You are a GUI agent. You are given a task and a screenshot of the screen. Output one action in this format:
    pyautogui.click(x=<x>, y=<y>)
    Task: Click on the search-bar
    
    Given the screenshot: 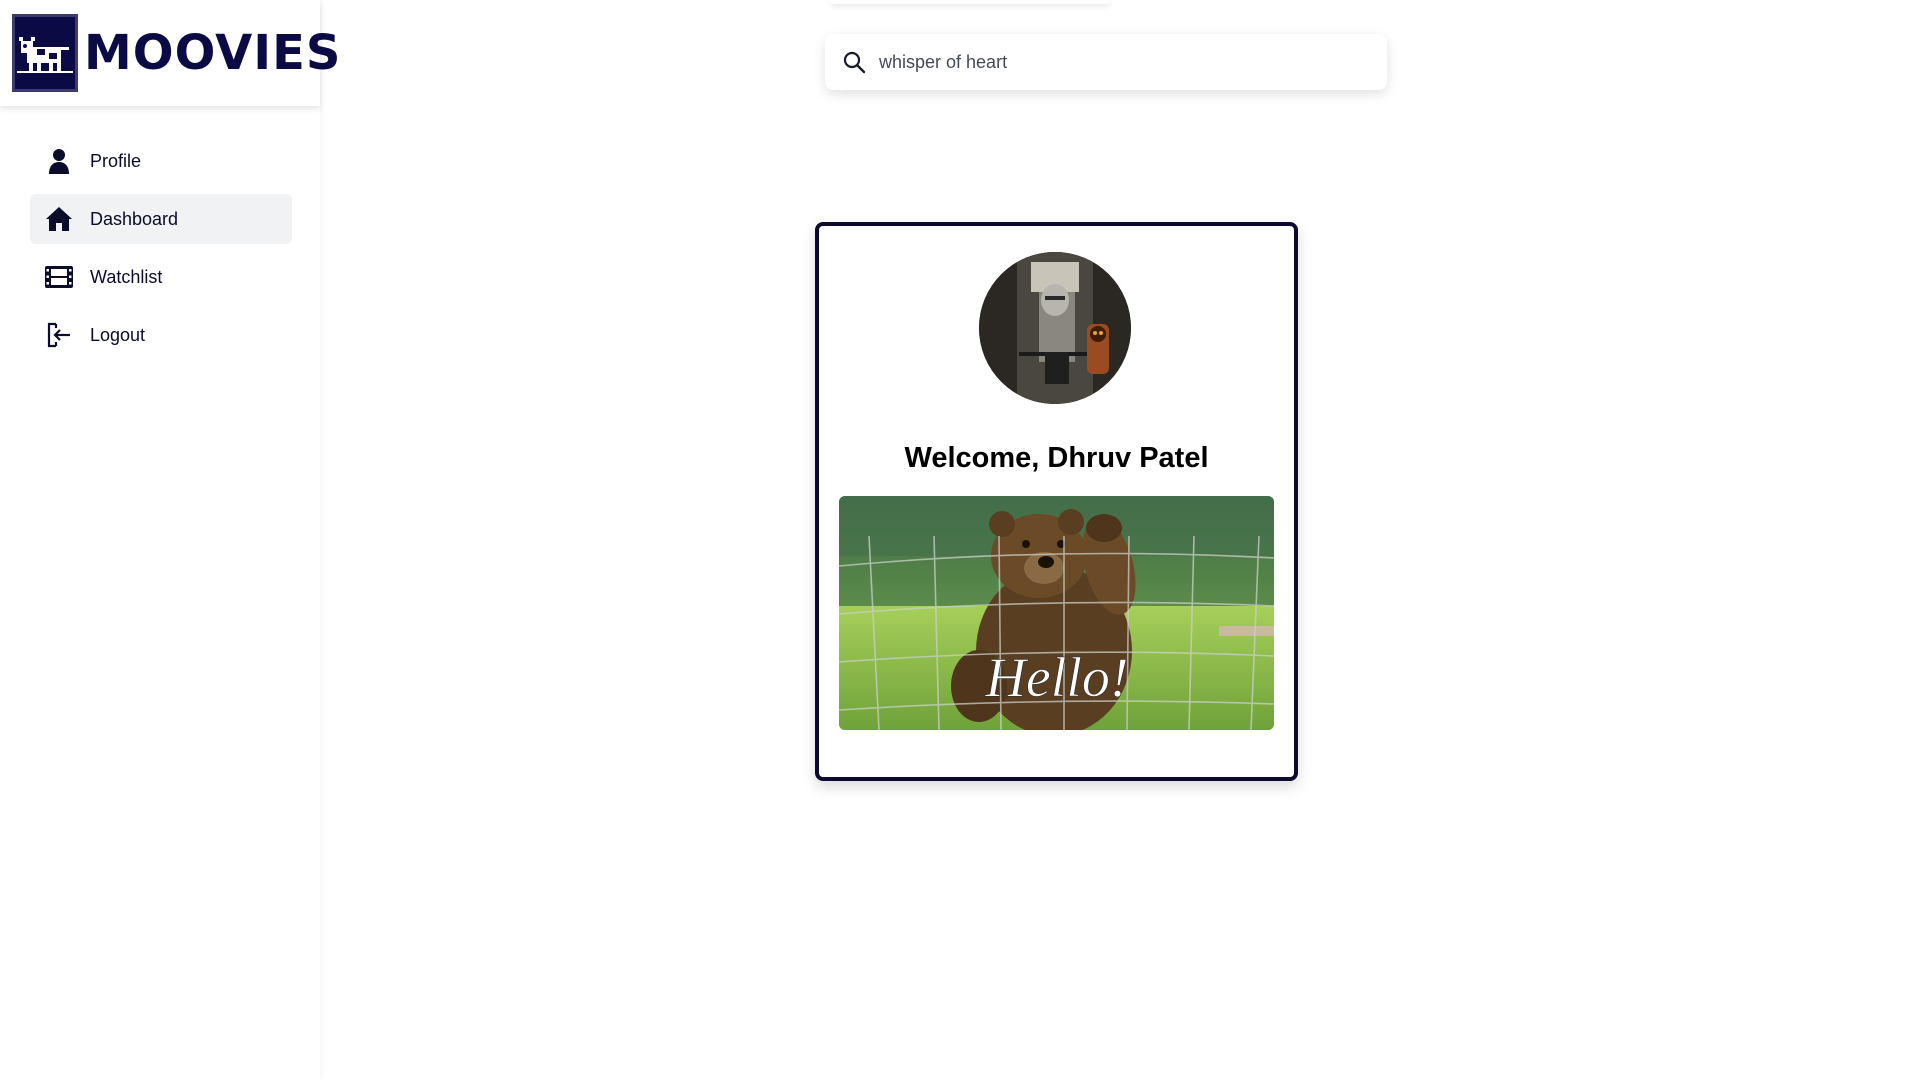 What is the action you would take?
    pyautogui.click(x=1106, y=62)
    